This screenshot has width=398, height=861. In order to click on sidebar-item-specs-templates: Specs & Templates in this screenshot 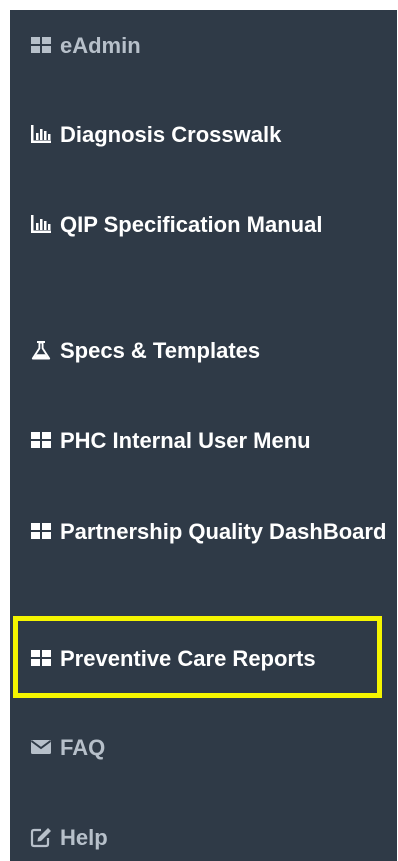, I will do `click(203, 351)`.